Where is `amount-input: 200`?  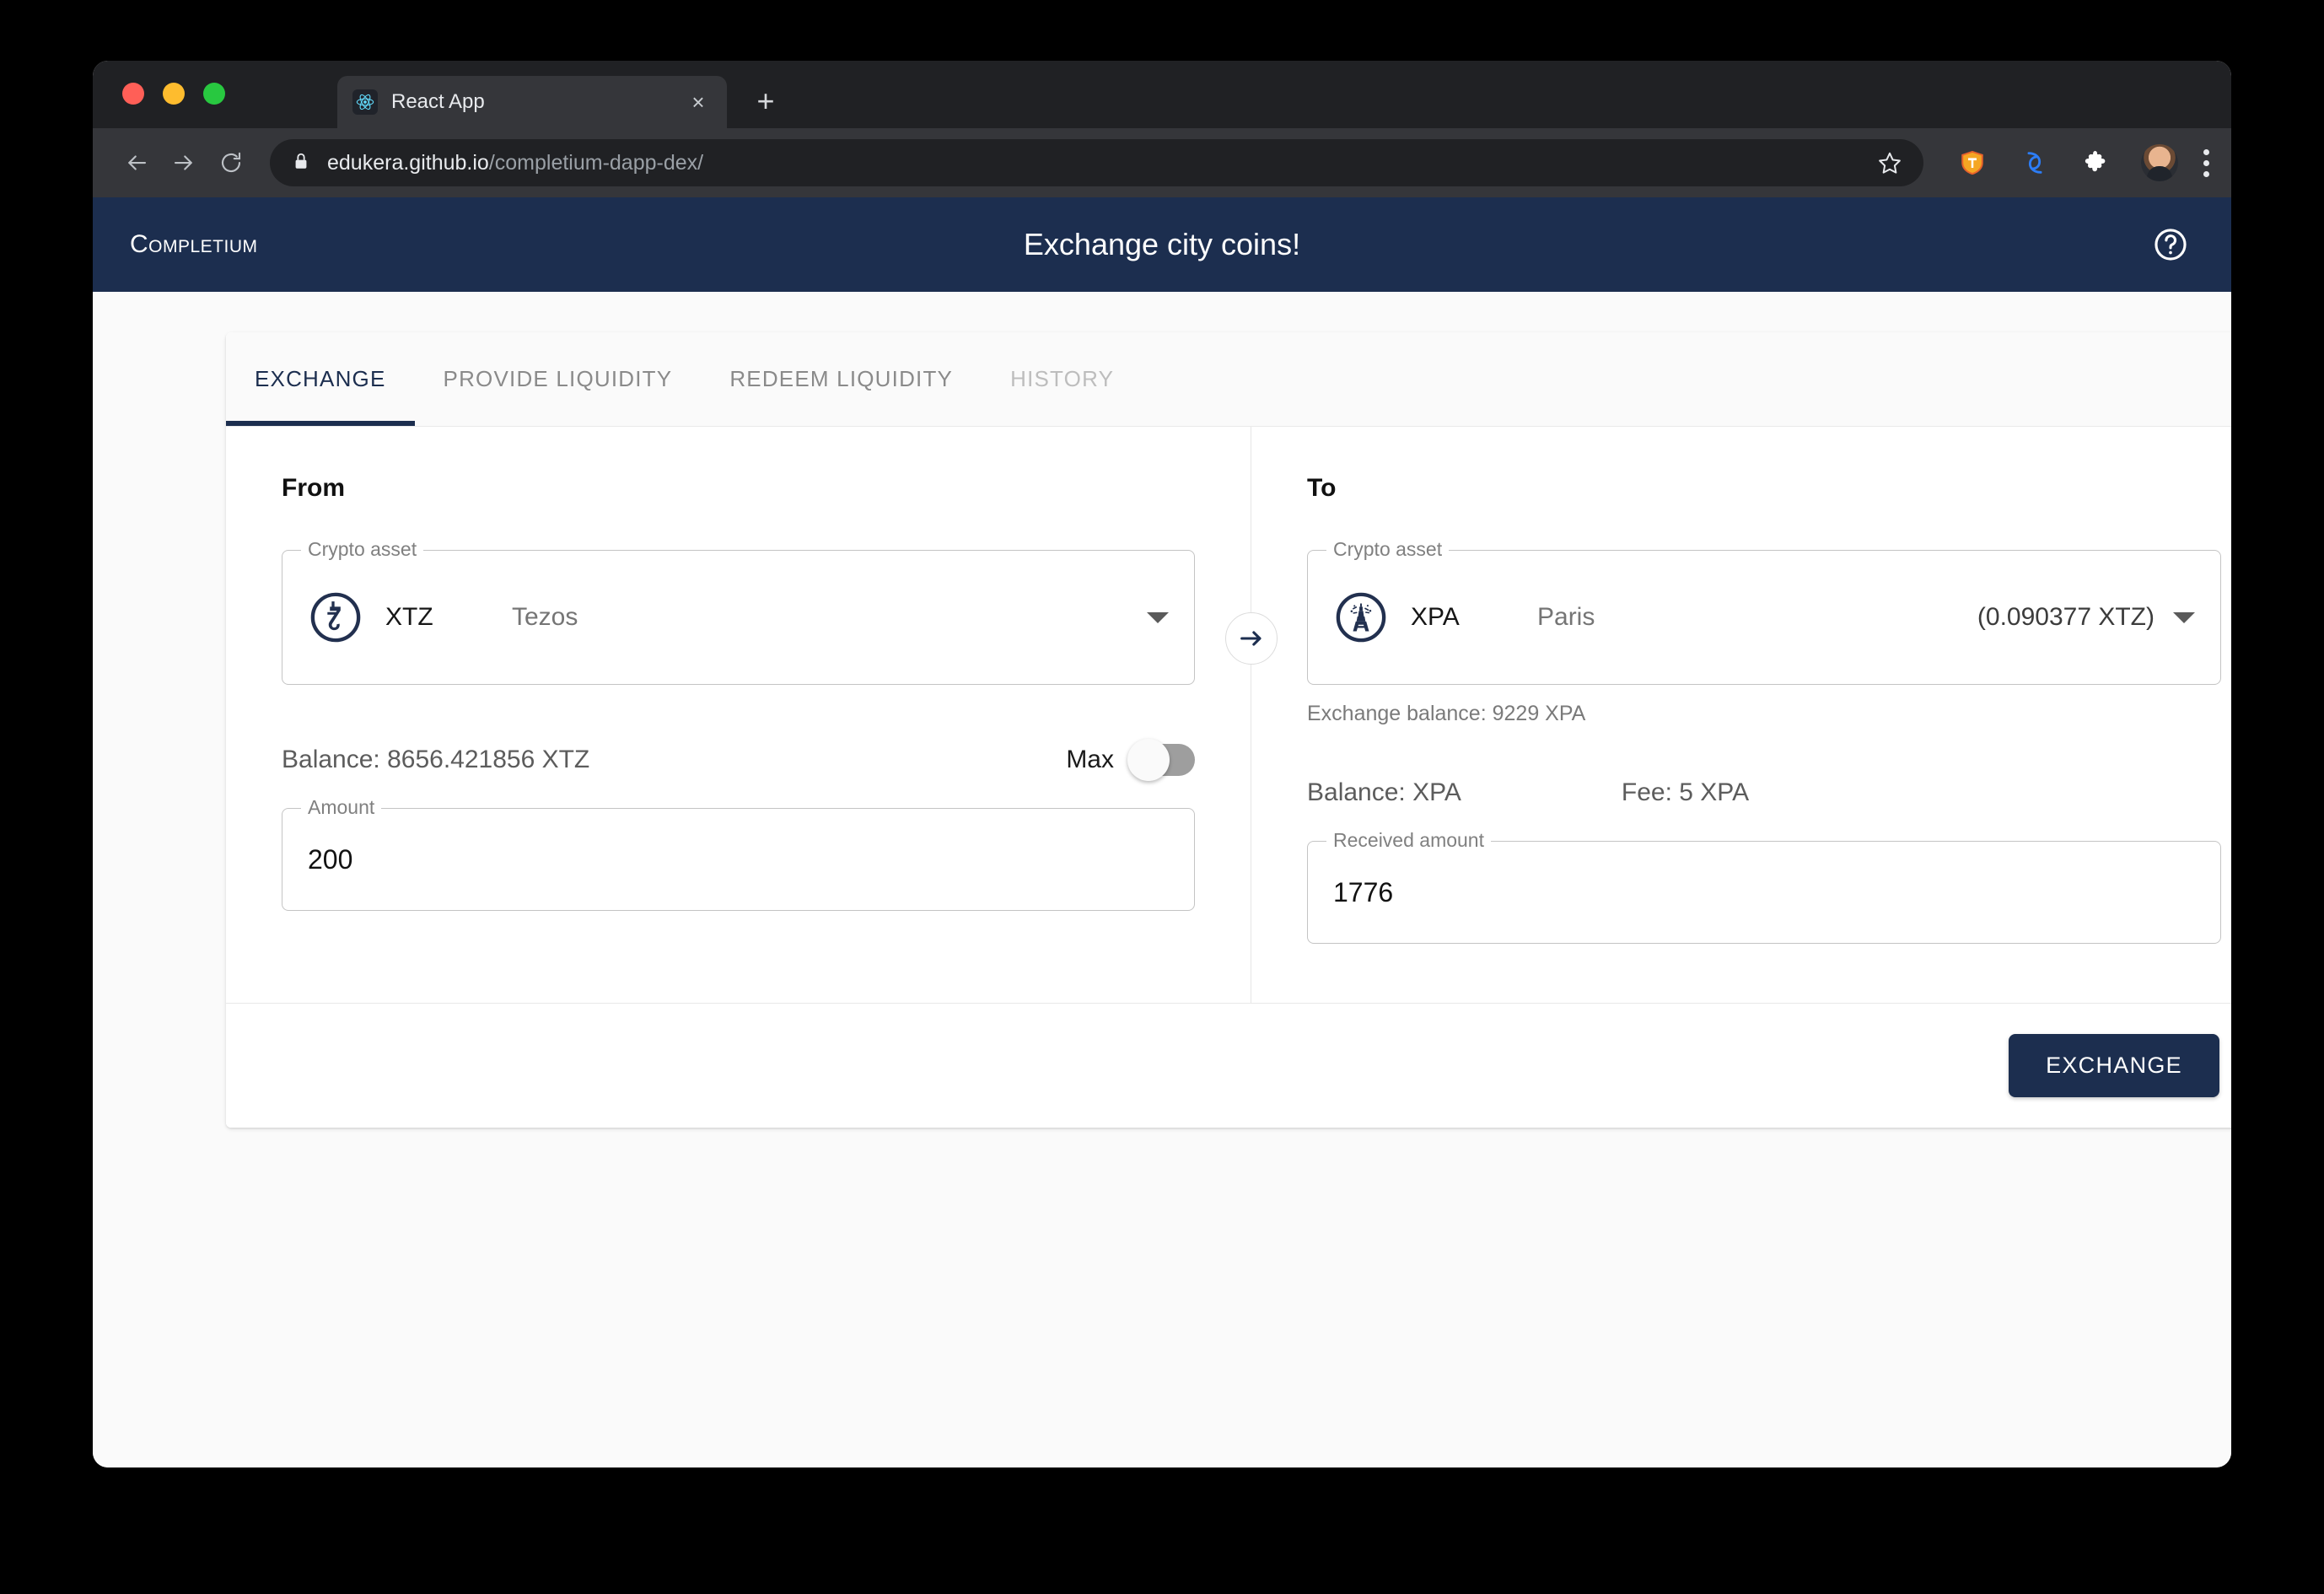
amount-input: 200 is located at coordinates (330, 859).